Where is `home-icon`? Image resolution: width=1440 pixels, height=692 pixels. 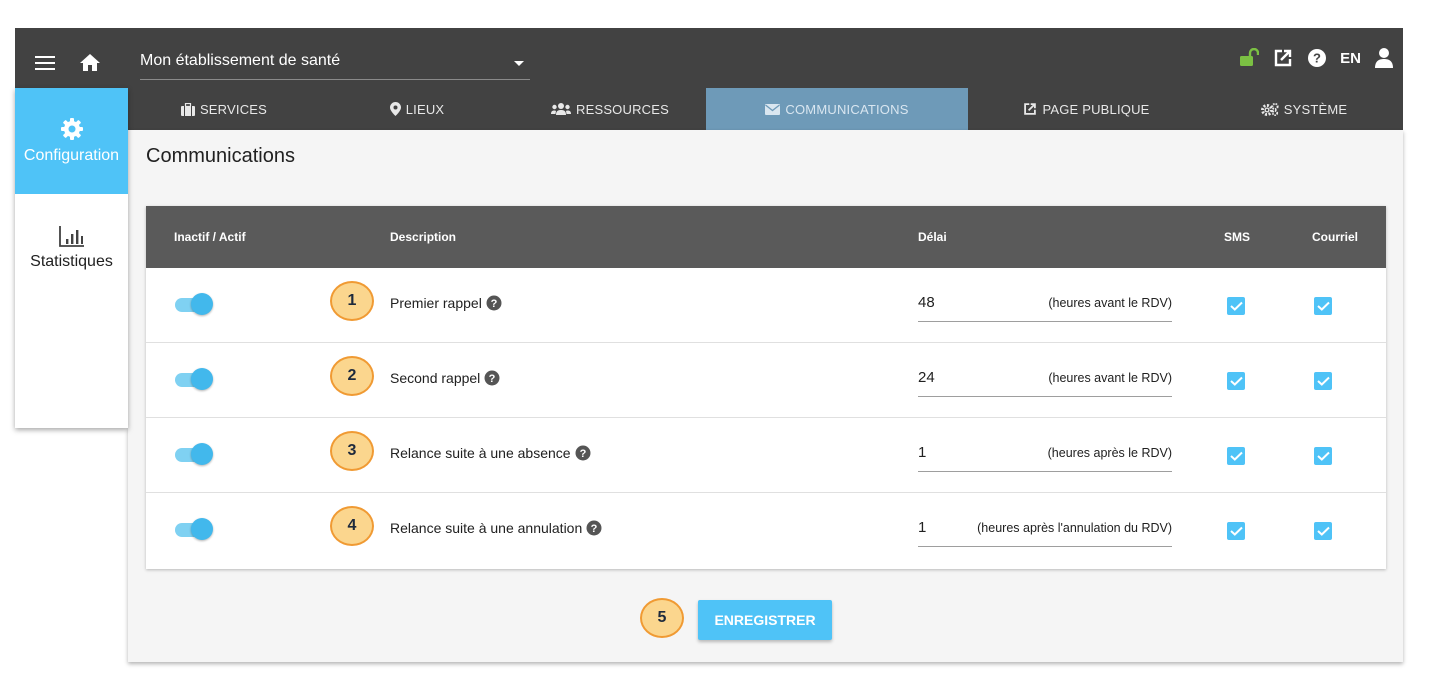
home-icon is located at coordinates (90, 62).